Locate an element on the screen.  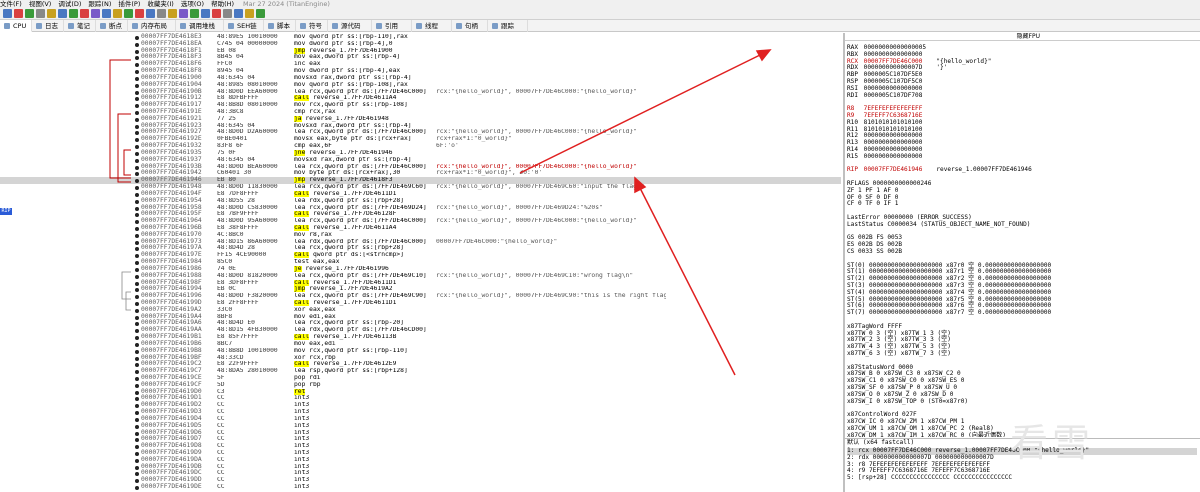
disasm-row: 00007FF7DE4619D9 CC int3 is located at coordinates (420, 453).